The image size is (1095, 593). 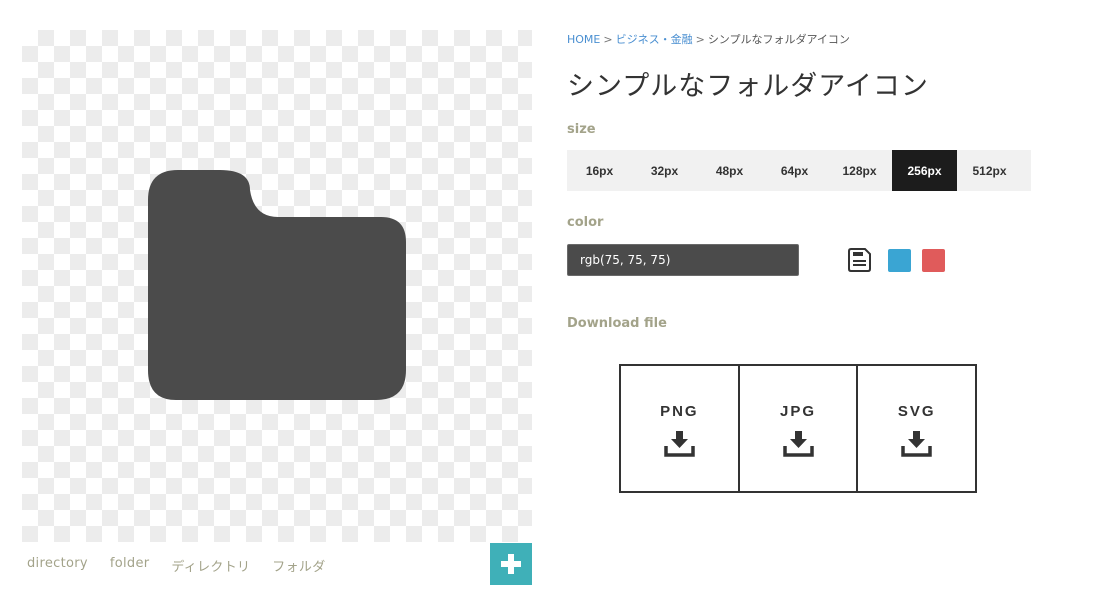 I want to click on breadcrumb: HOME > ビジネス・金融 > シンプルなフォルダアイコン, so click(x=708, y=39).